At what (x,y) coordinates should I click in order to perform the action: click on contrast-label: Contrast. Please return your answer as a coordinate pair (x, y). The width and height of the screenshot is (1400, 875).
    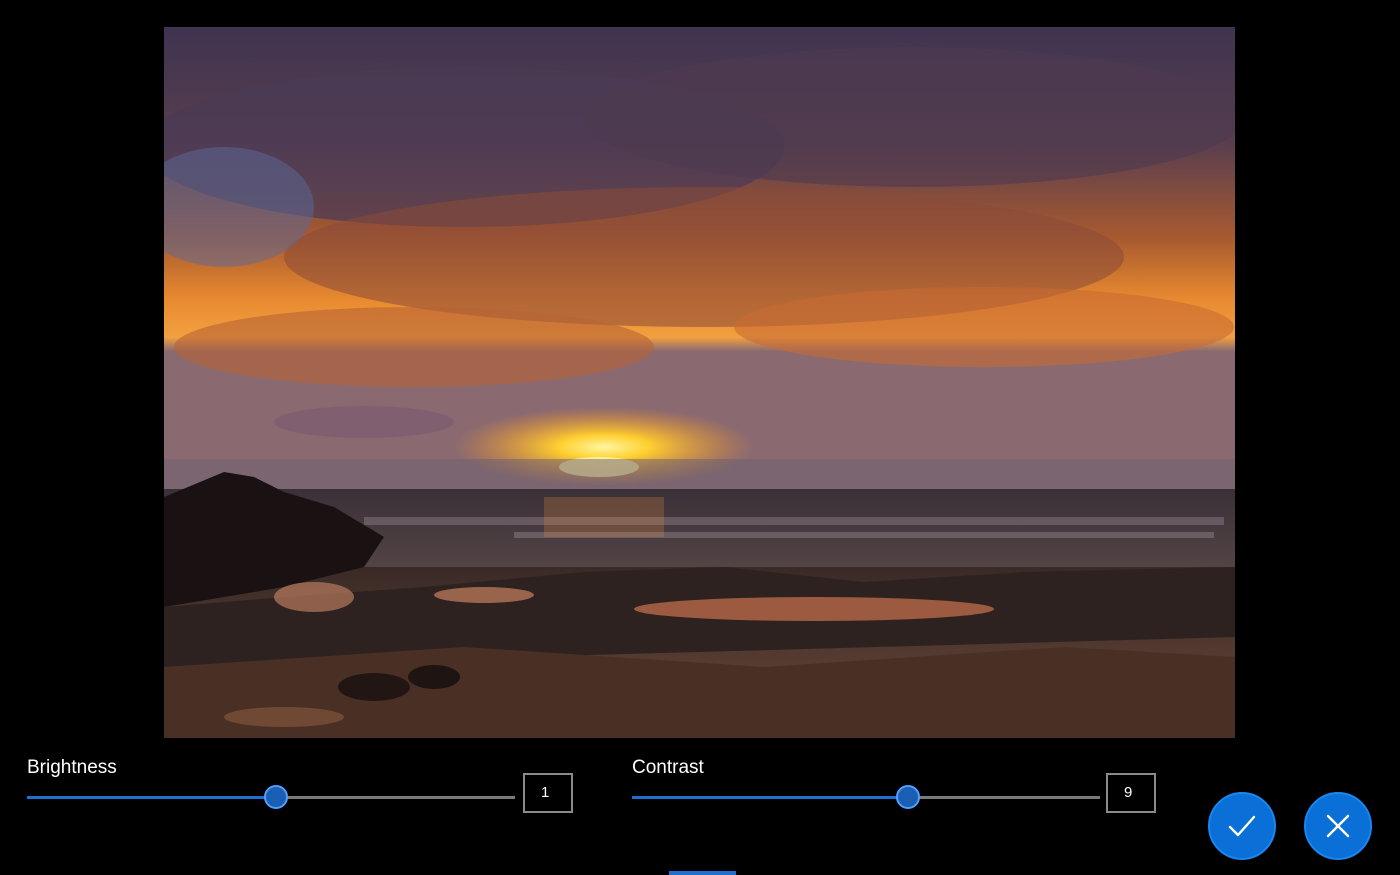
    Looking at the image, I should click on (668, 767).